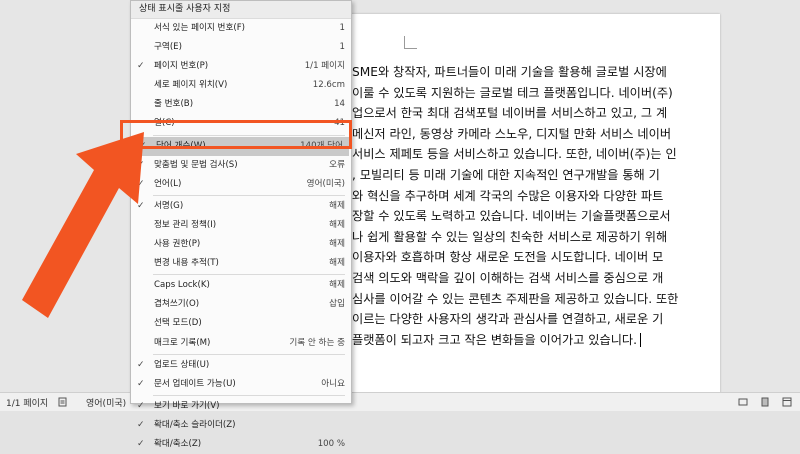 This screenshot has width=800, height=454. I want to click on menu-item: 서식 있는 페이지 번호(F) 1, so click(241, 28).